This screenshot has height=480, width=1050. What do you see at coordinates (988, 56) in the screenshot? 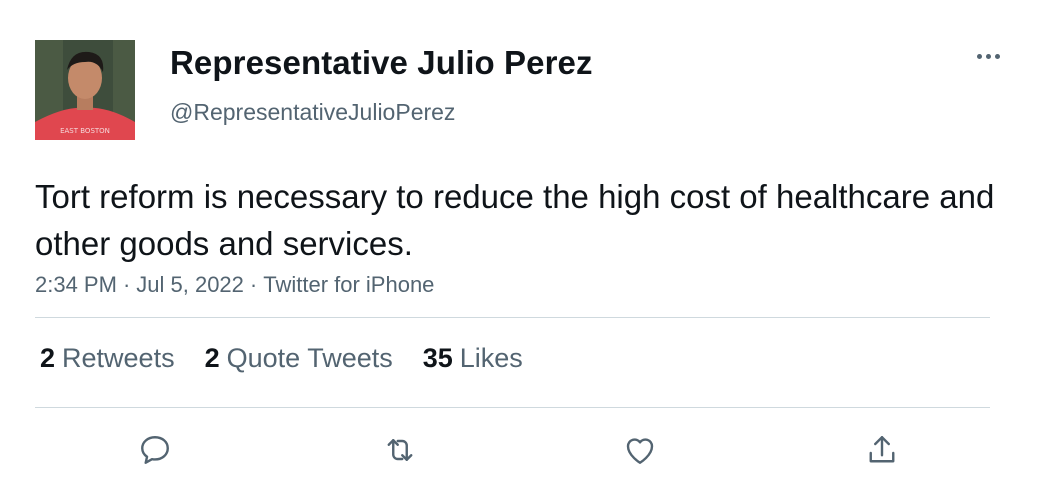
I see `more-icon` at bounding box center [988, 56].